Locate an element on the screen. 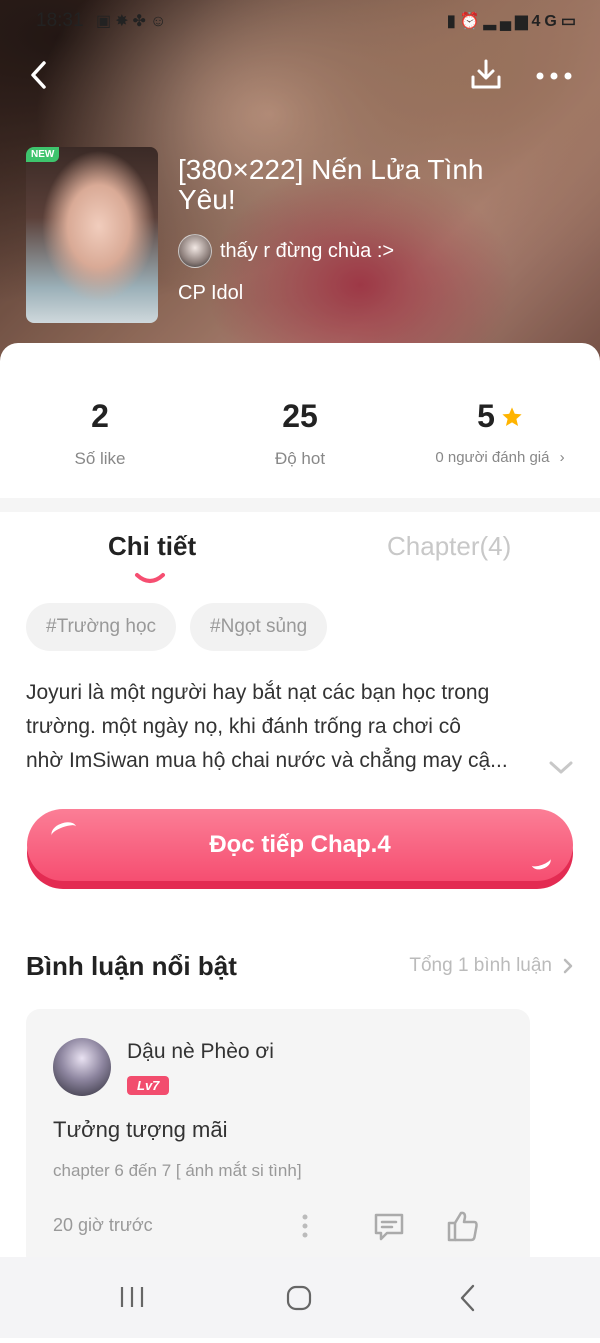 Image resolution: width=600 pixels, height=1343 pixels. status-left-icons: ▣✸✤☺ is located at coordinates (133, 21).